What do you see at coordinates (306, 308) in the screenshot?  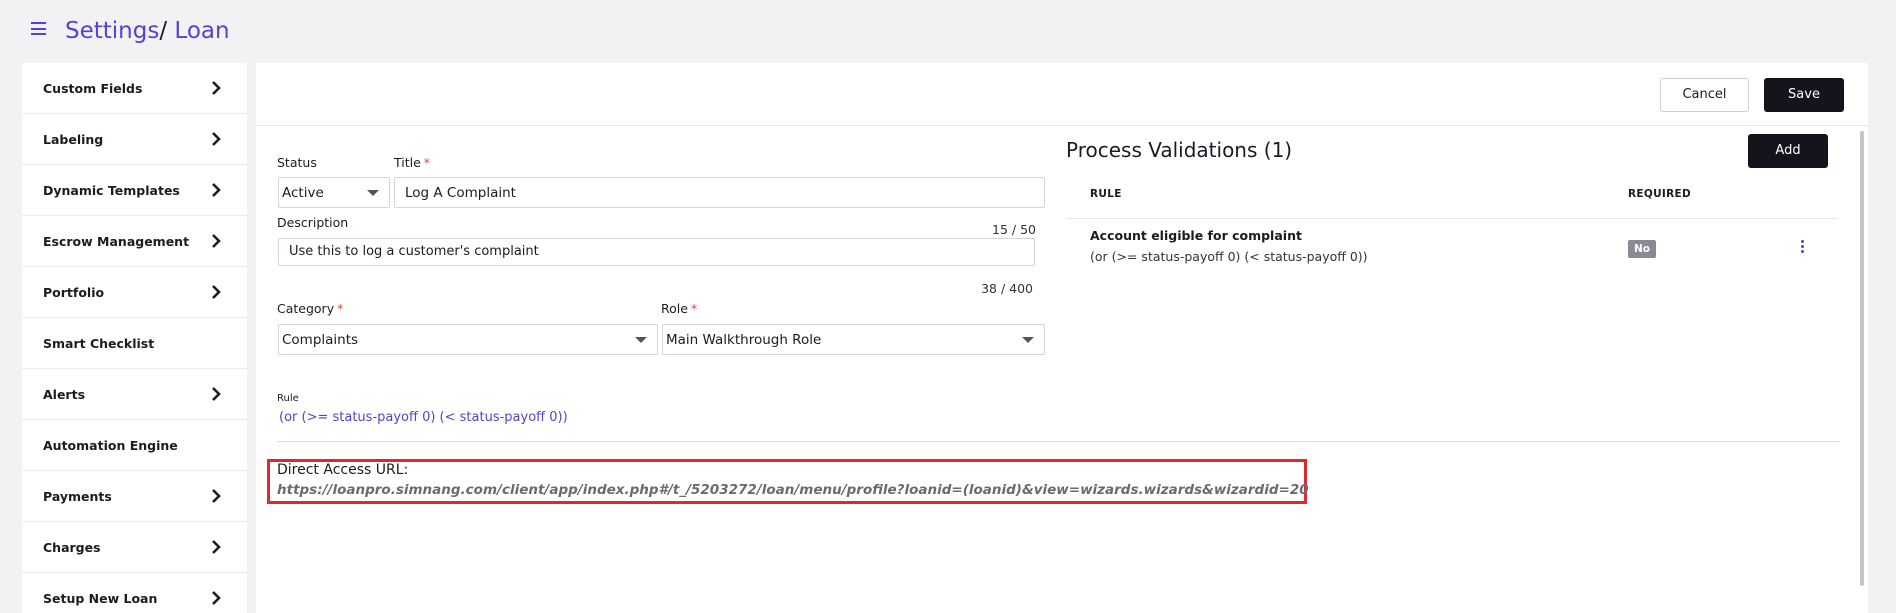 I see `category-label-text: Category` at bounding box center [306, 308].